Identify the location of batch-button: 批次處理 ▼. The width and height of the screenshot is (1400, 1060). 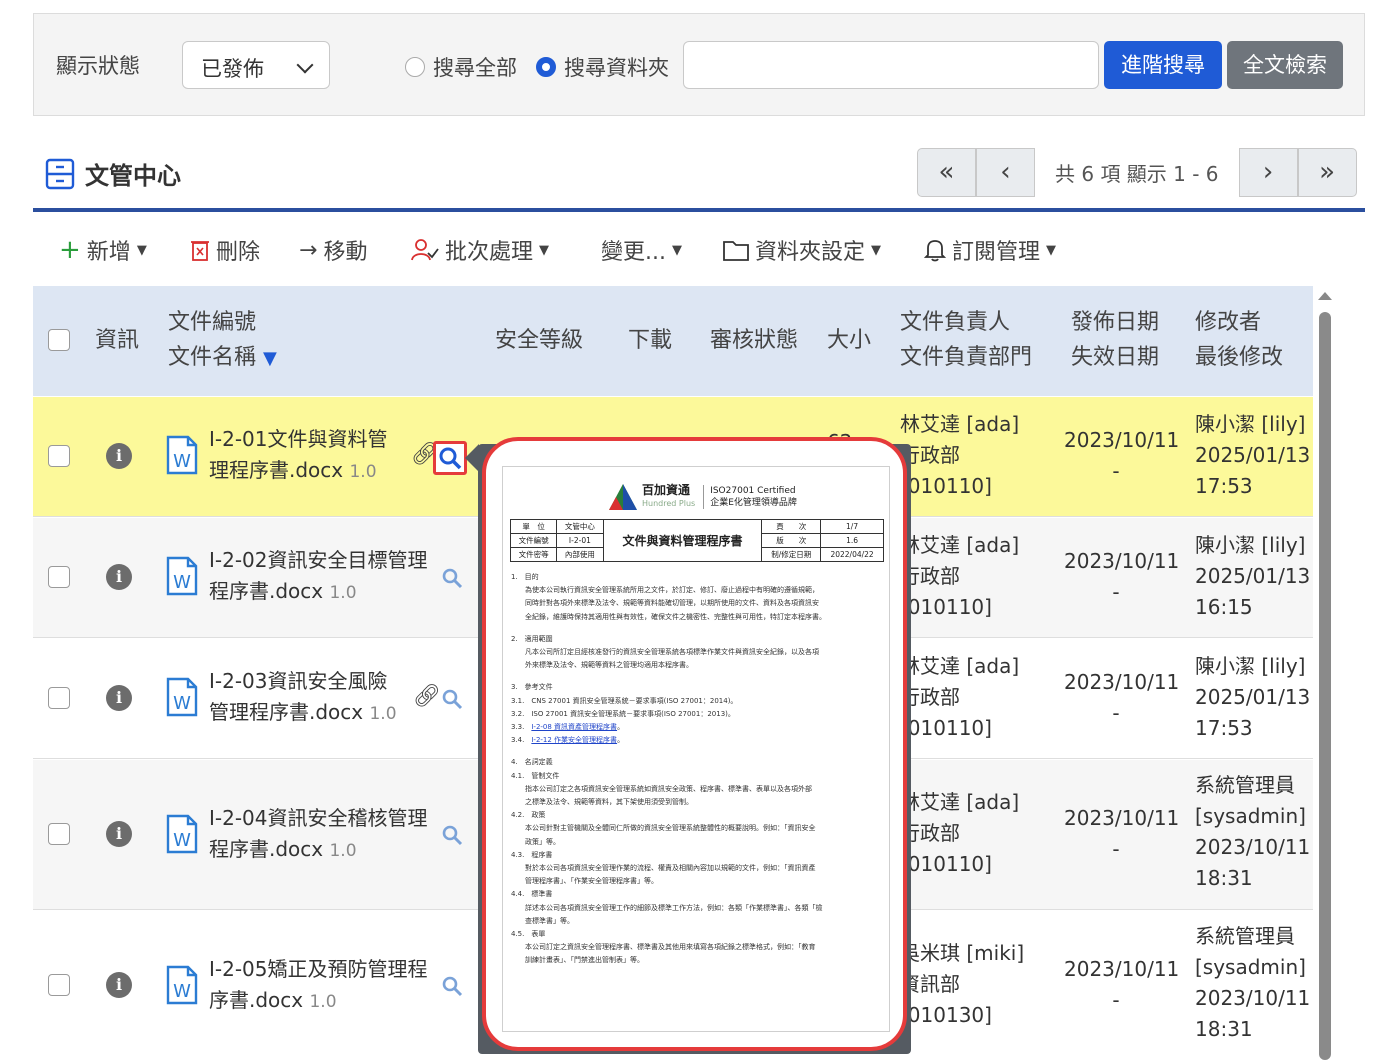
(480, 250).